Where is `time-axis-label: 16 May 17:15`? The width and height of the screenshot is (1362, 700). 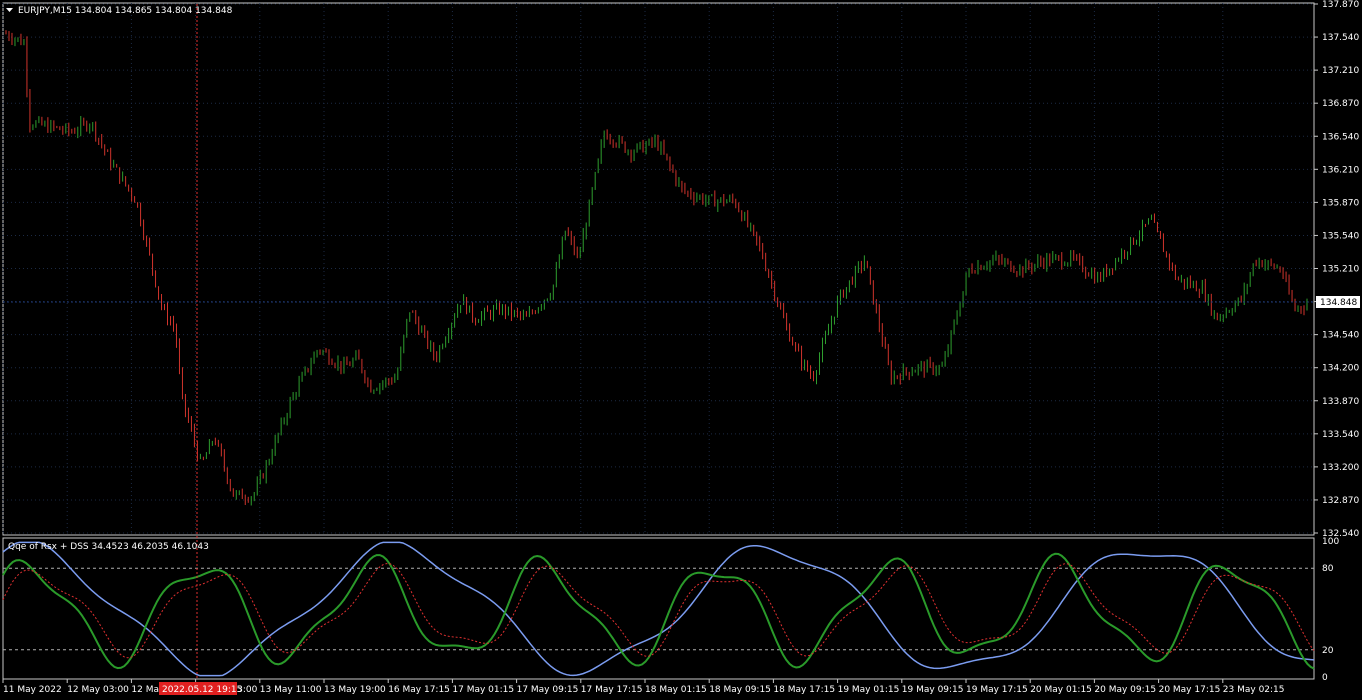 time-axis-label: 16 May 17:15 is located at coordinates (419, 690).